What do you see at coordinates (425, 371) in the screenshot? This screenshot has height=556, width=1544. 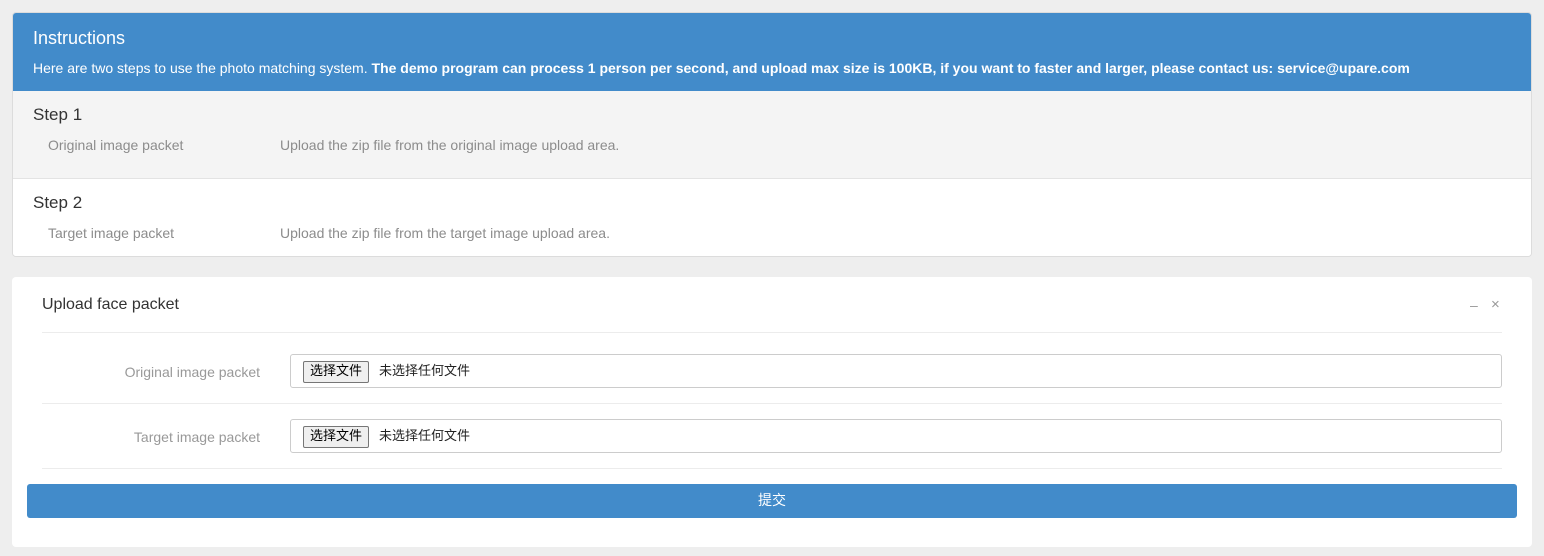 I see `original-packet-file-status: 未选择任何文件` at bounding box center [425, 371].